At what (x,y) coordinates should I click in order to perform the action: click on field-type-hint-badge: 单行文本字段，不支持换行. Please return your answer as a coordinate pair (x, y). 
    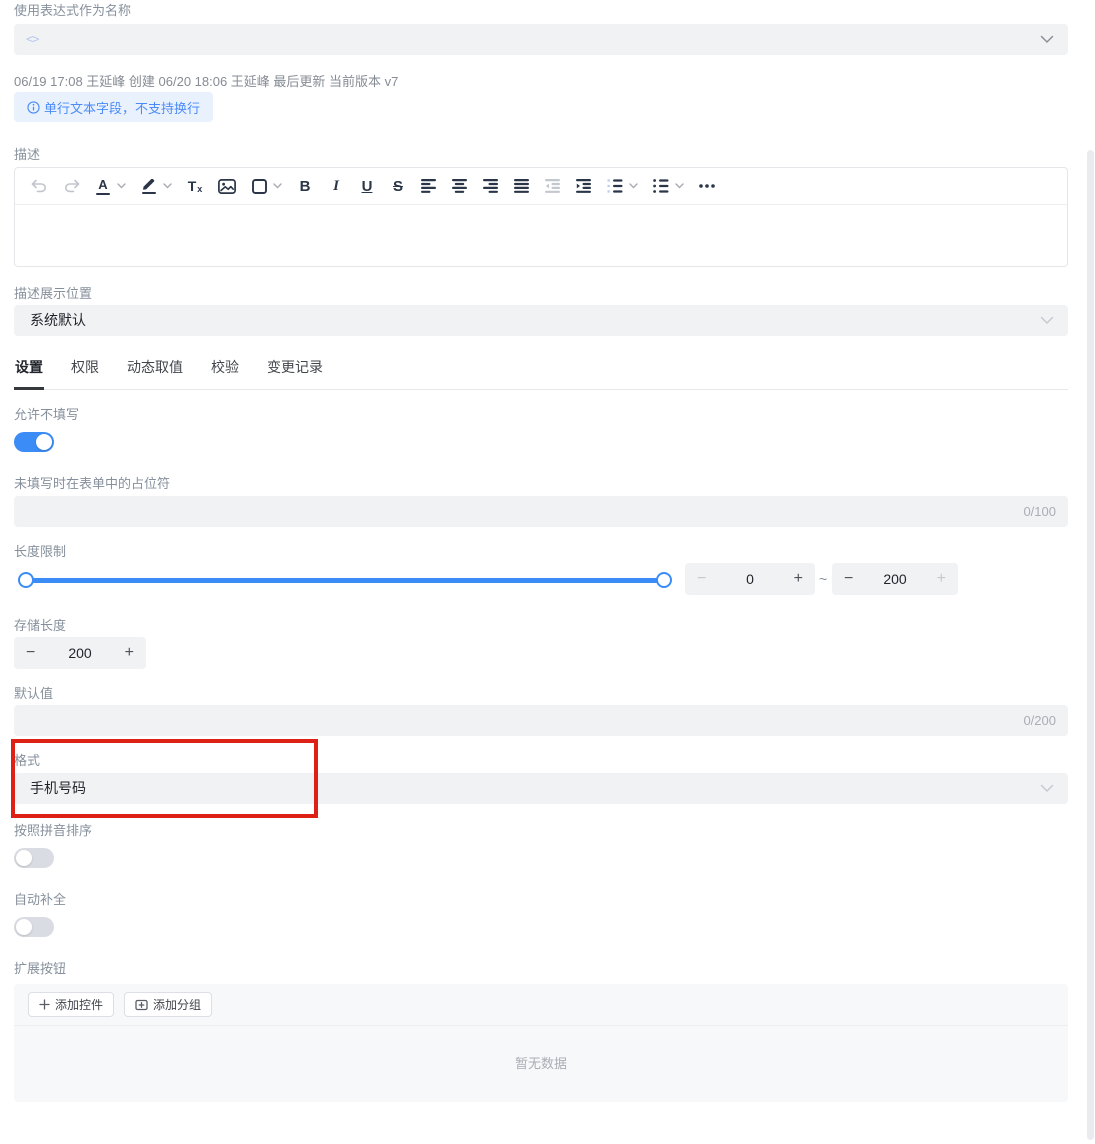
    Looking at the image, I should click on (114, 107).